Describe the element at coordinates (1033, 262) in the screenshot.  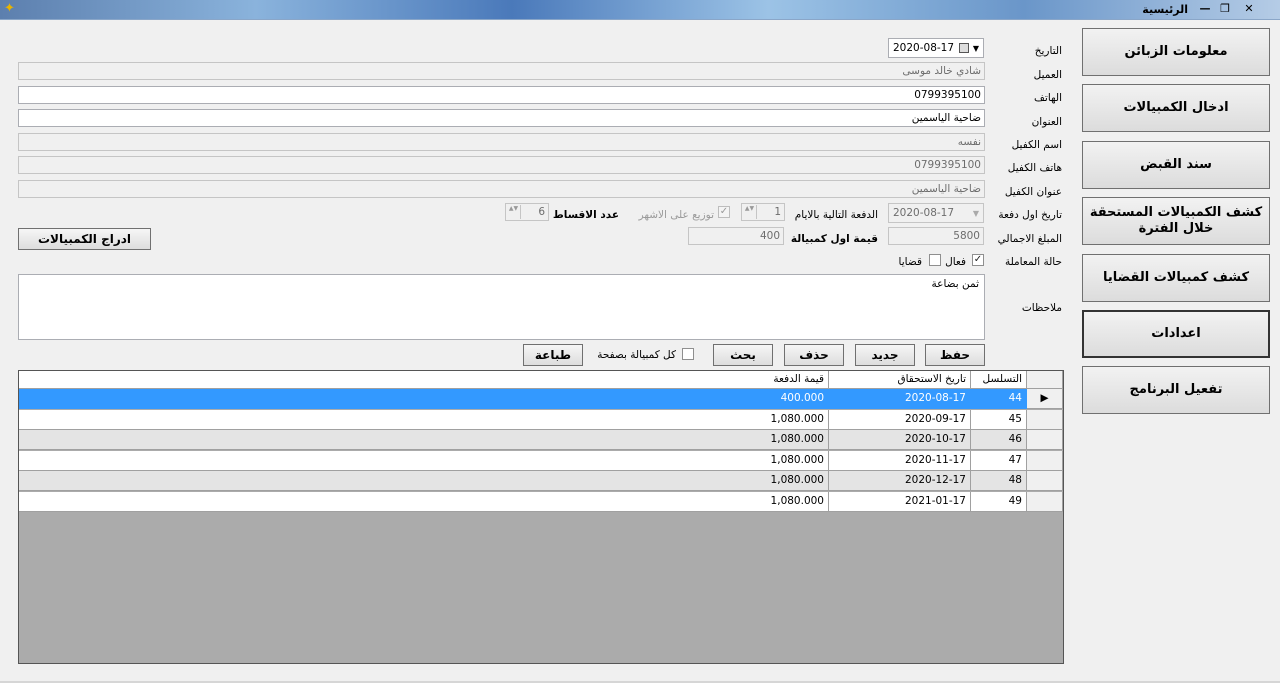
I see `status-label: حالة المعاملة` at that location.